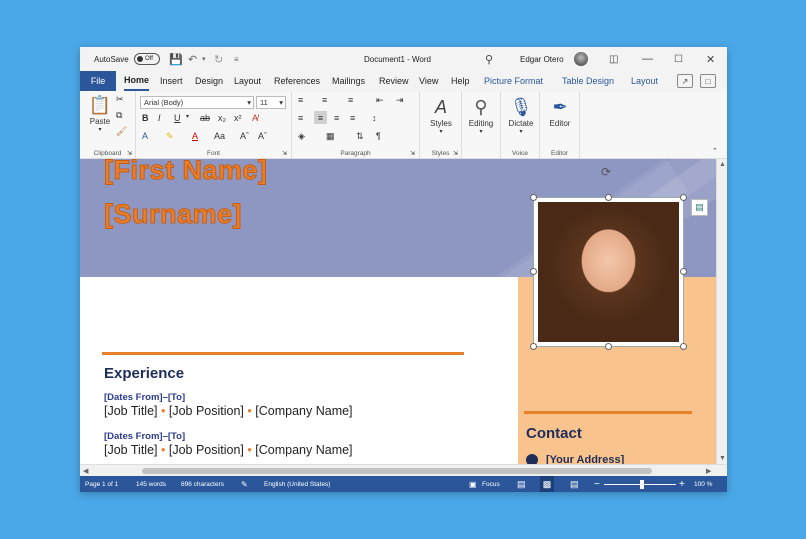 The image size is (806, 539). What do you see at coordinates (710, 59) in the screenshot?
I see `close-icon: ✕` at bounding box center [710, 59].